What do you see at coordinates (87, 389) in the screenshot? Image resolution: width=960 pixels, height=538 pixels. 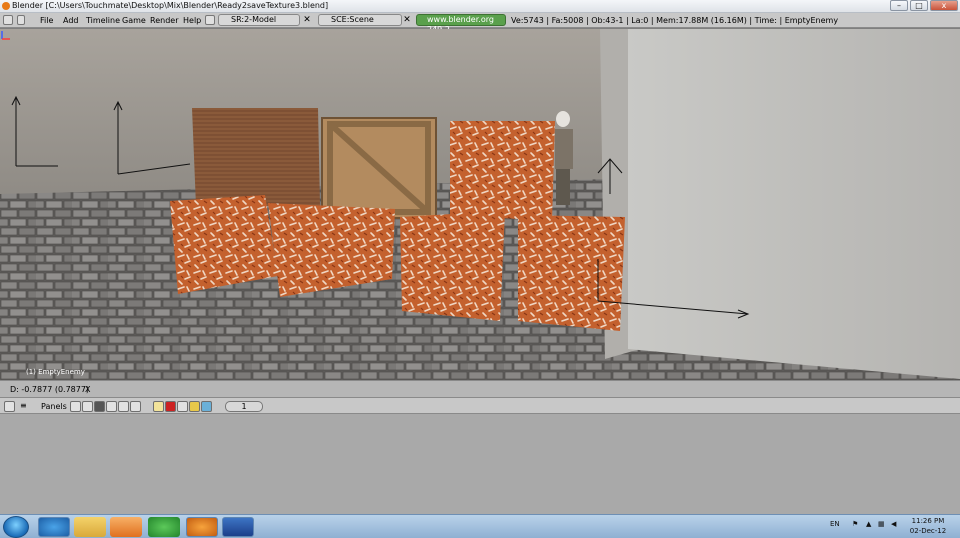 I see `cancel-transform-icon: X` at bounding box center [87, 389].